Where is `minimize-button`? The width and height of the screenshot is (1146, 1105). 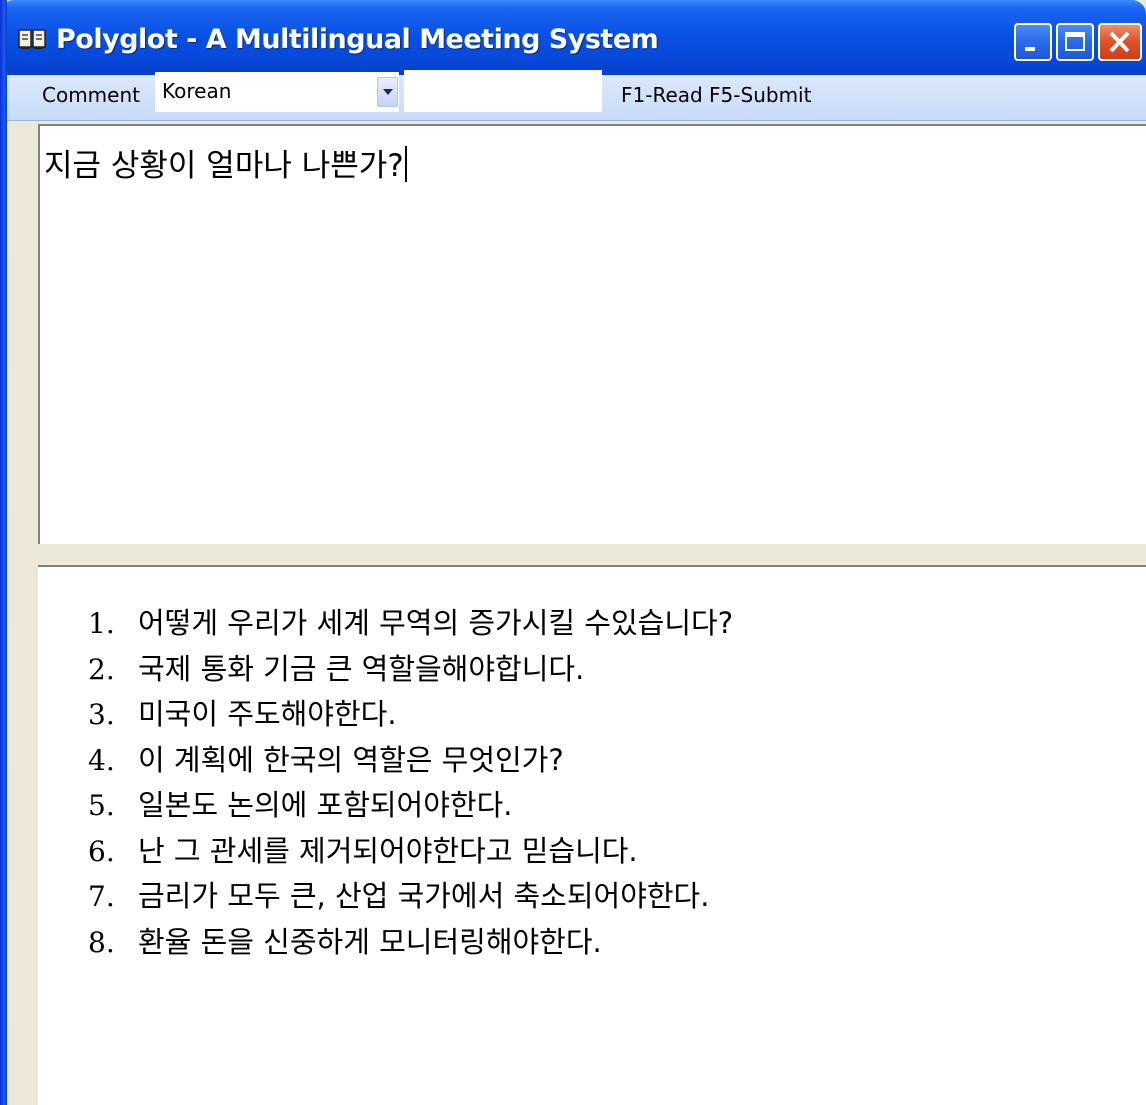
minimize-button is located at coordinates (1033, 42).